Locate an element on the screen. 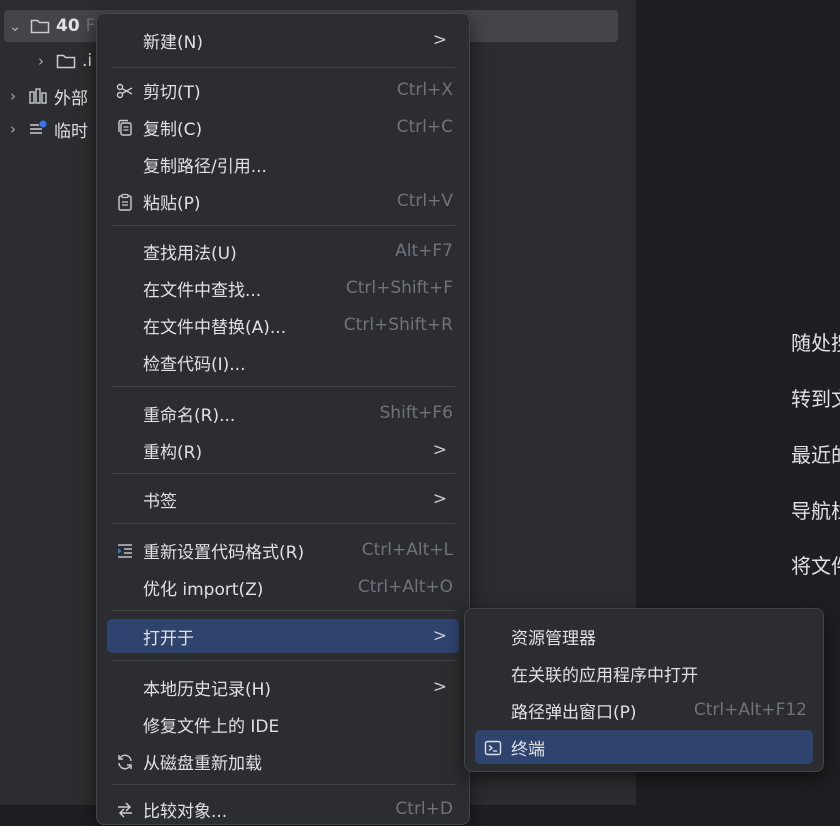 The width and height of the screenshot is (840, 826). tree-row-folder: › .i is located at coordinates (62, 61).